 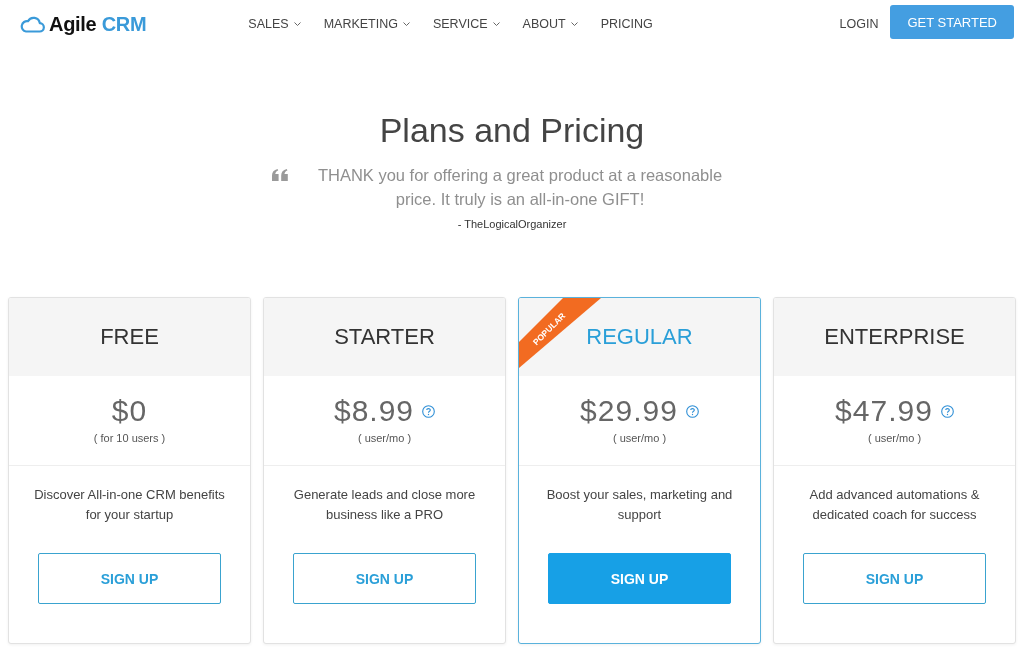 What do you see at coordinates (129, 438) in the screenshot?
I see `price-unit: ( for 10 users )` at bounding box center [129, 438].